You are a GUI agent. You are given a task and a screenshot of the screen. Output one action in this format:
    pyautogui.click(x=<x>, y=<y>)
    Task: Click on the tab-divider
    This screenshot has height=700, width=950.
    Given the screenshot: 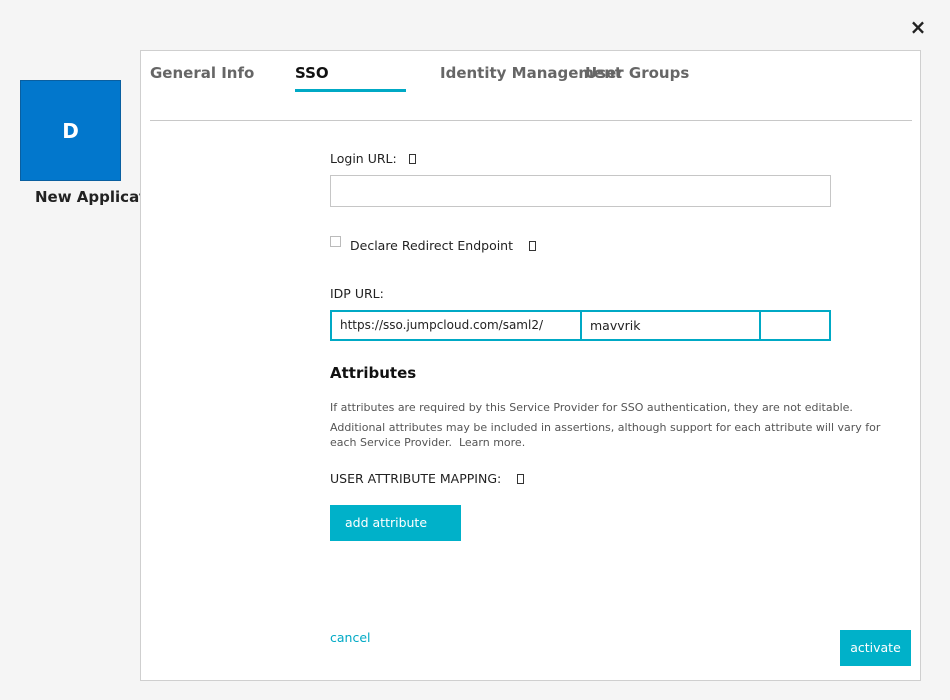 What is the action you would take?
    pyautogui.click(x=531, y=120)
    